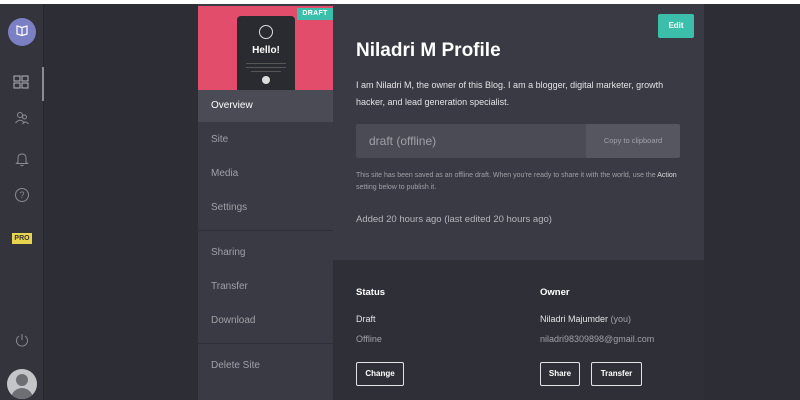 The width and height of the screenshot is (800, 400). Describe the element at coordinates (586, 319) in the screenshot. I see `owner-name: Niladri Majumder (you)` at that location.